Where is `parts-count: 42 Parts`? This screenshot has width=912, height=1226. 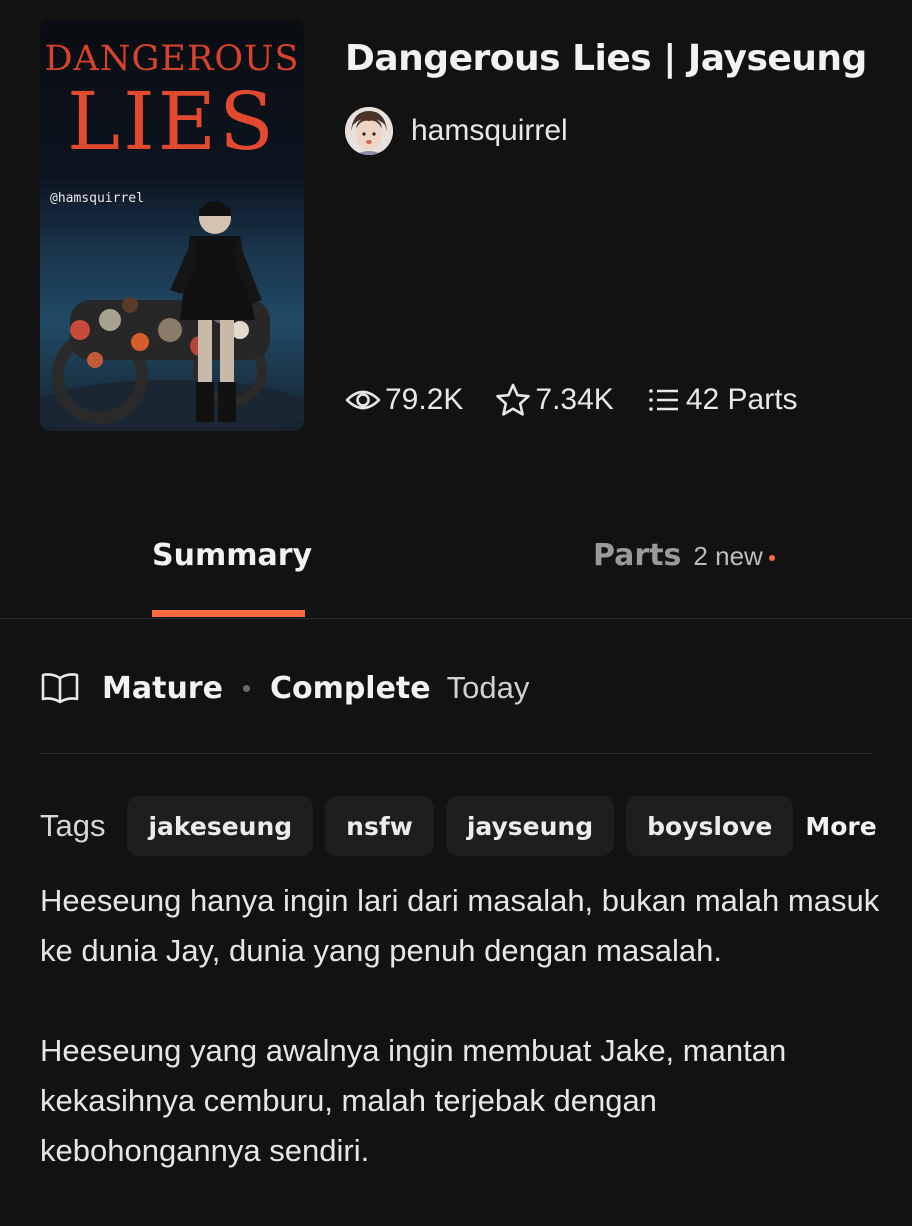
parts-count: 42 Parts is located at coordinates (741, 399).